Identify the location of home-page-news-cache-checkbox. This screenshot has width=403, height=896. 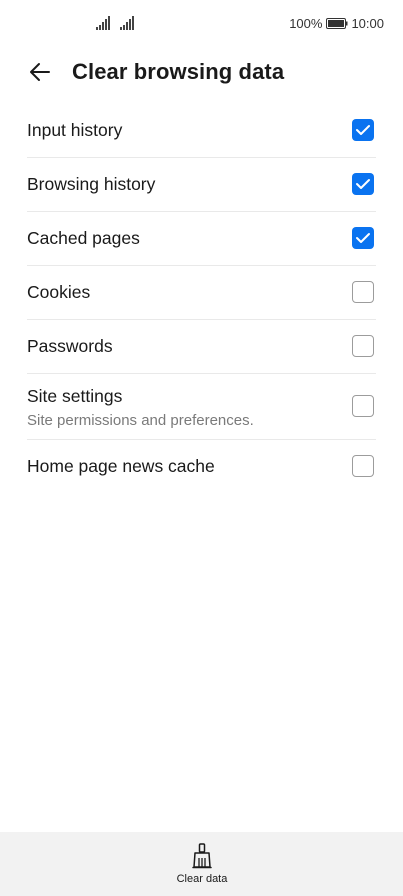
(363, 466).